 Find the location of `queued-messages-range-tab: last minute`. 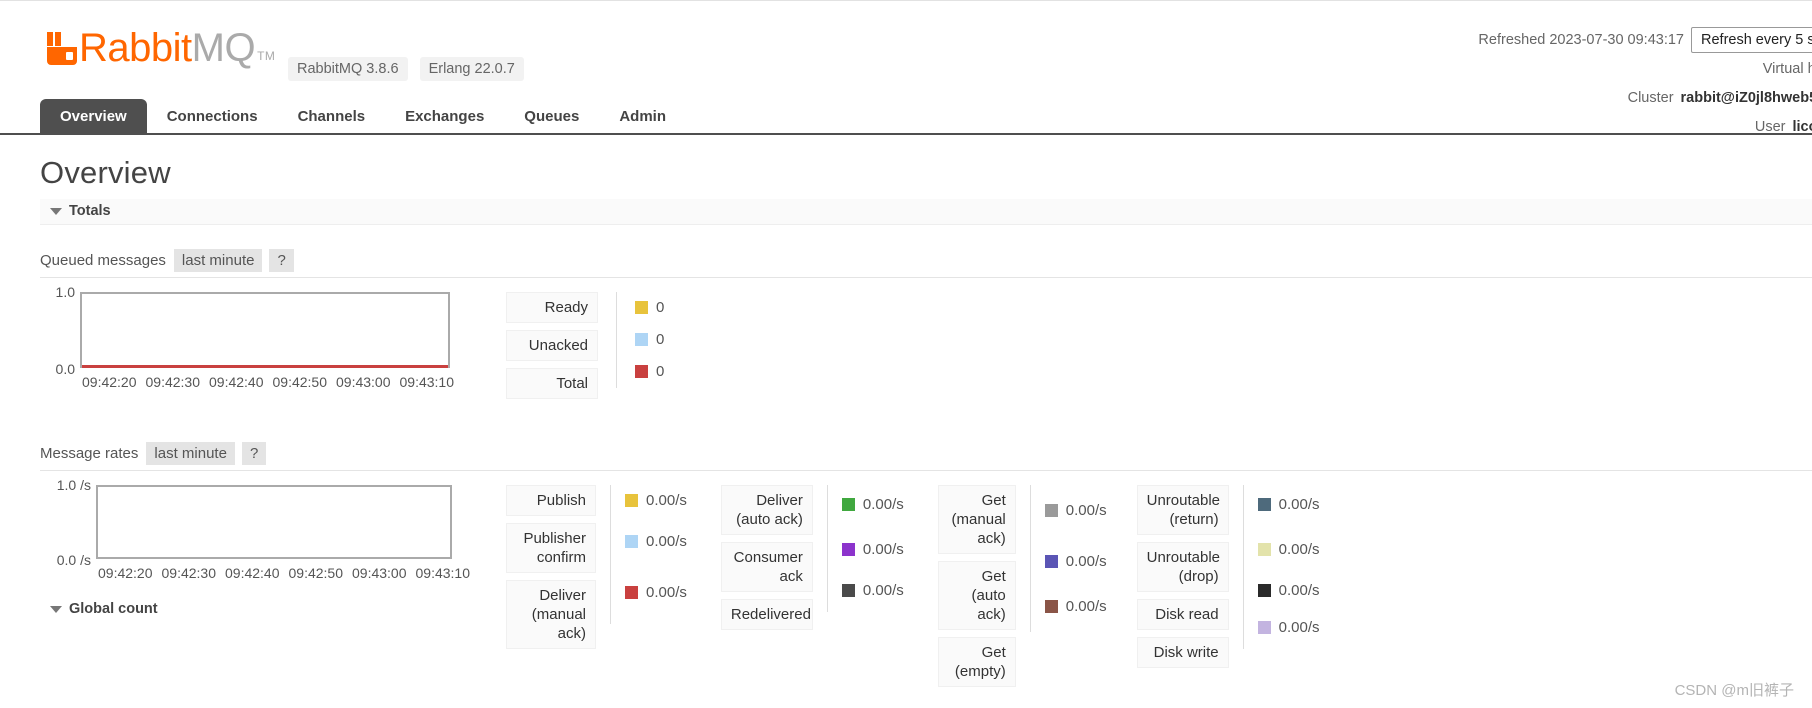

queued-messages-range-tab: last minute is located at coordinates (218, 260).